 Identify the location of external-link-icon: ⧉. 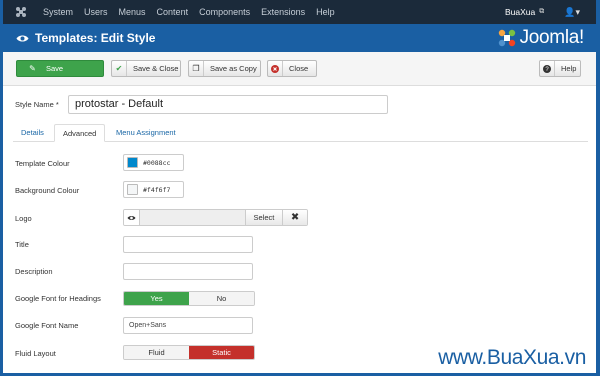
(541, 12).